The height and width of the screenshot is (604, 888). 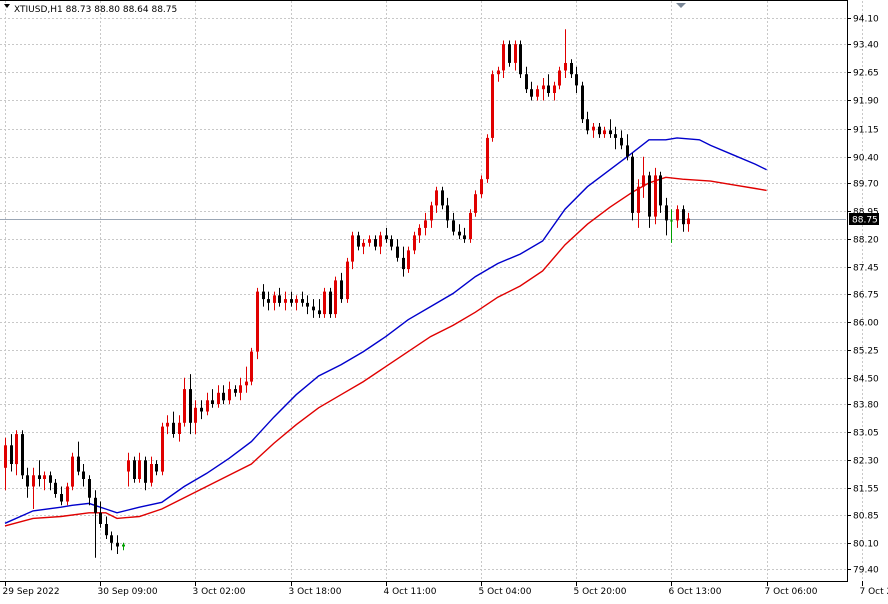 I want to click on x-tick-label: 3 Oct 02:00, so click(x=219, y=592).